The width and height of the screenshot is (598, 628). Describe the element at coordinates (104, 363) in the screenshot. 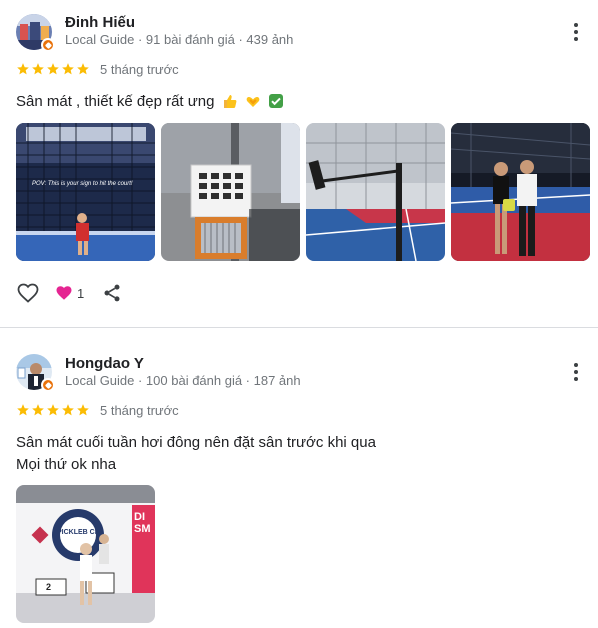

I see `reviewer-name: Hongdao Y` at that location.